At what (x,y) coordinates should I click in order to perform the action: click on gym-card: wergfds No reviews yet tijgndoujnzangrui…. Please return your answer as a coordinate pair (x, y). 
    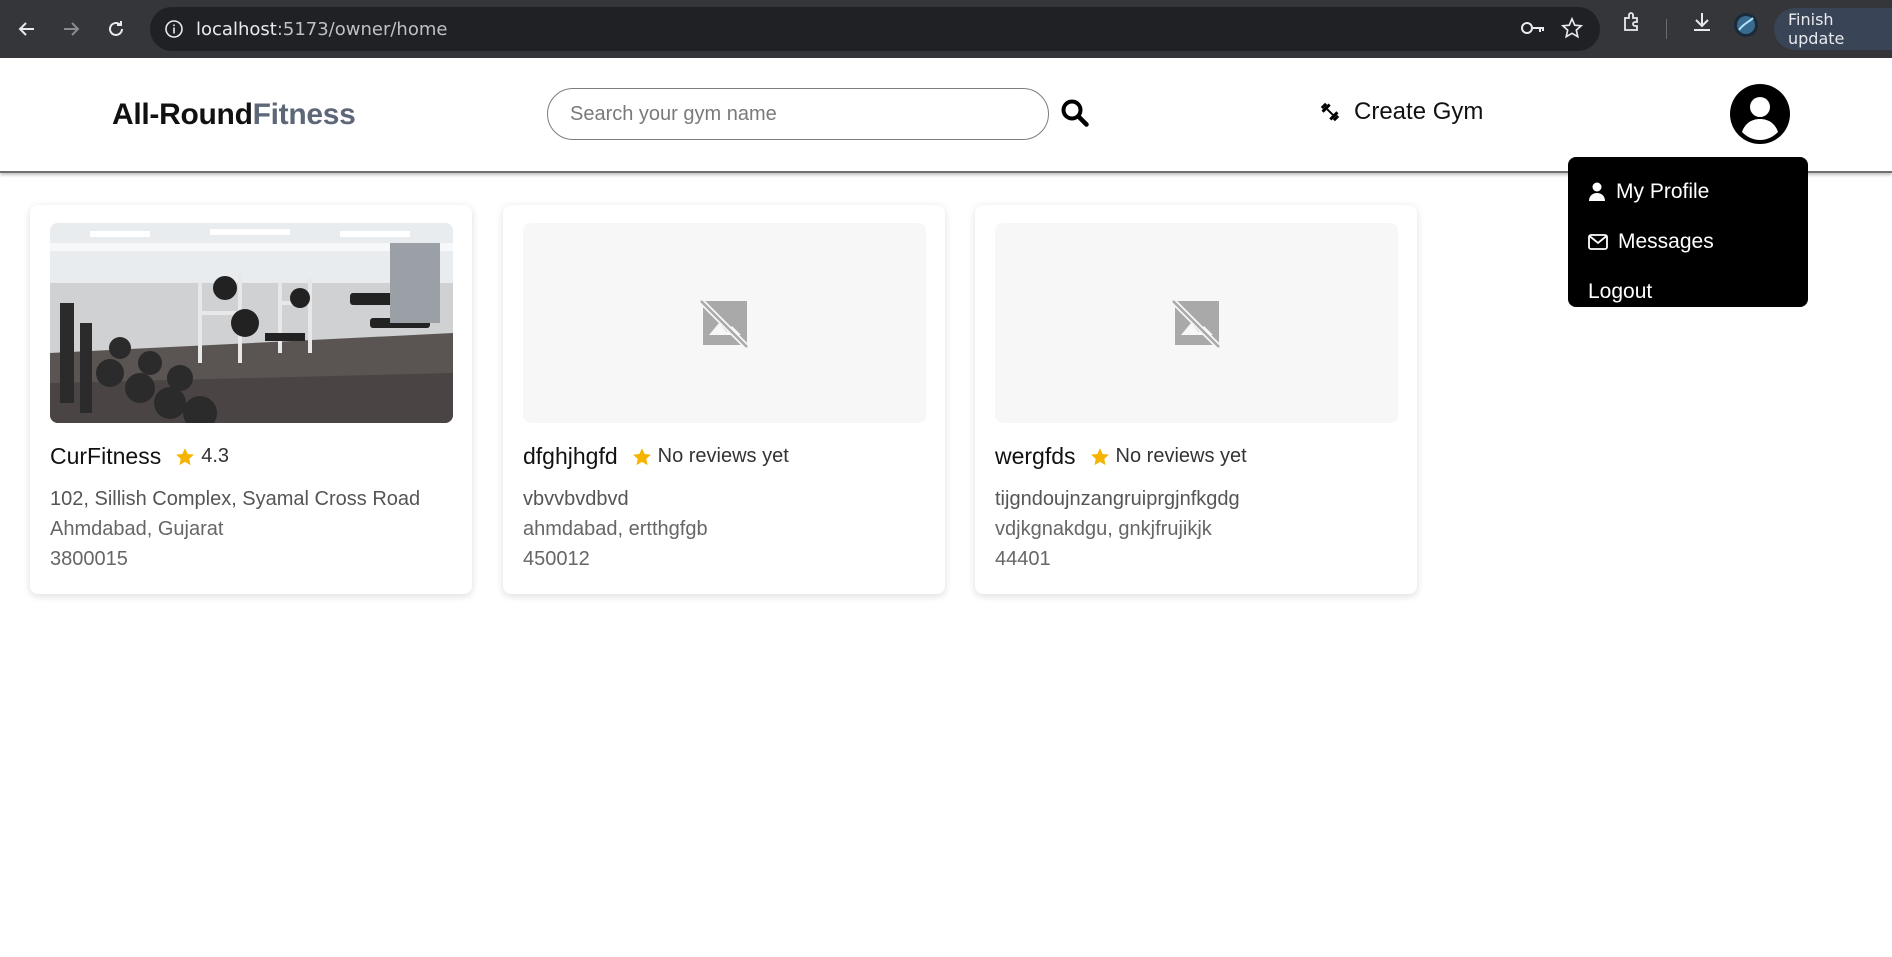
    Looking at the image, I should click on (1196, 399).